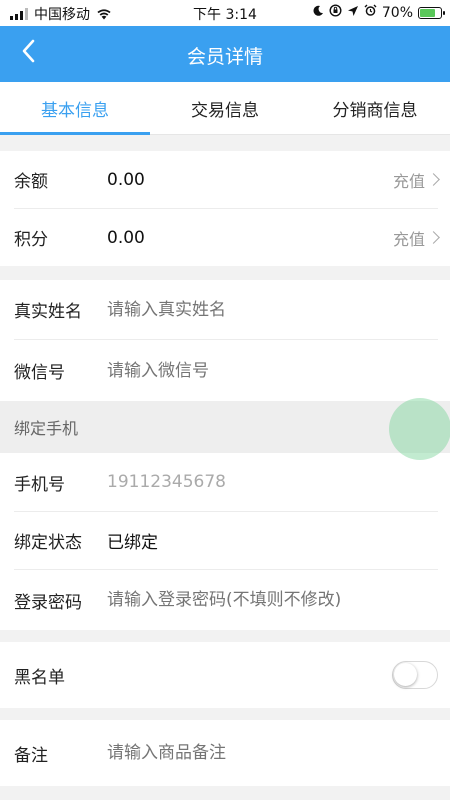  Describe the element at coordinates (272, 600) in the screenshot. I see `password-input` at that location.